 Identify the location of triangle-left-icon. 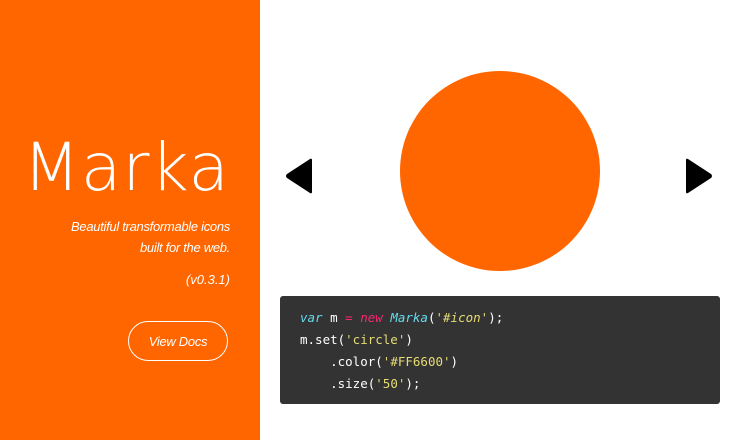
(299, 176).